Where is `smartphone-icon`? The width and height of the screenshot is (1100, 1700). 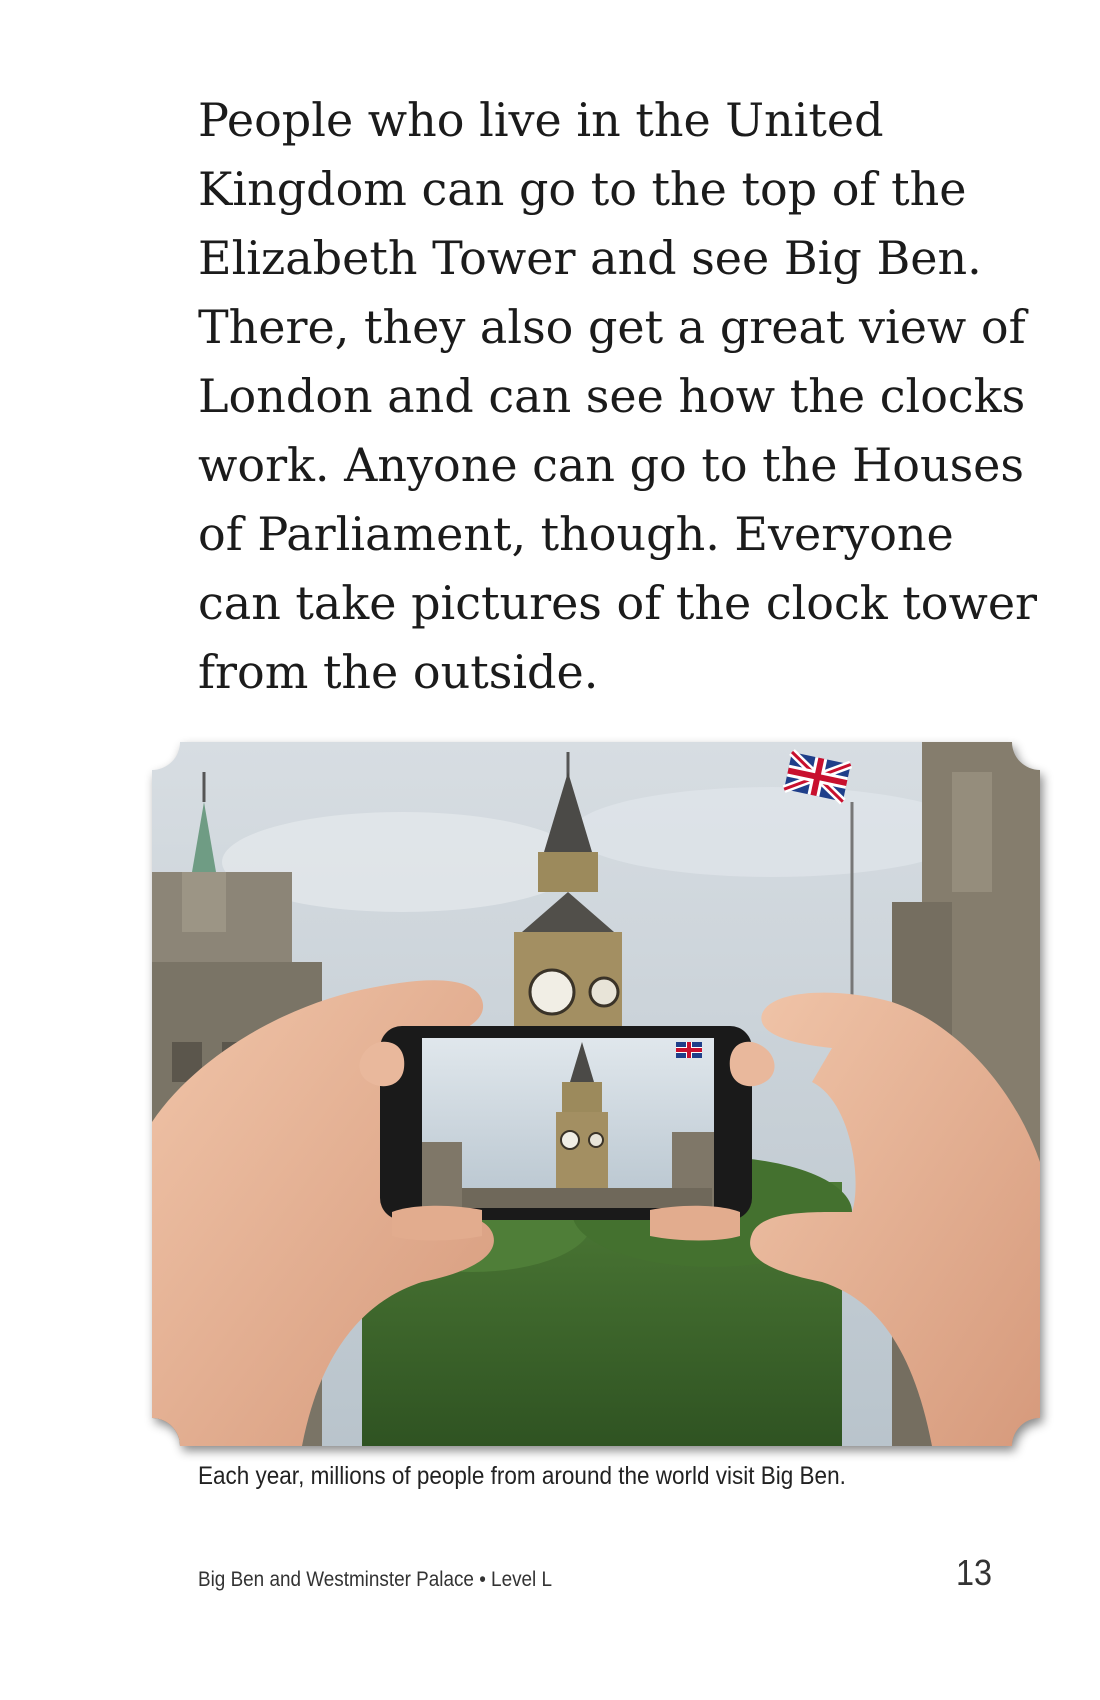 smartphone-icon is located at coordinates (566, 1123).